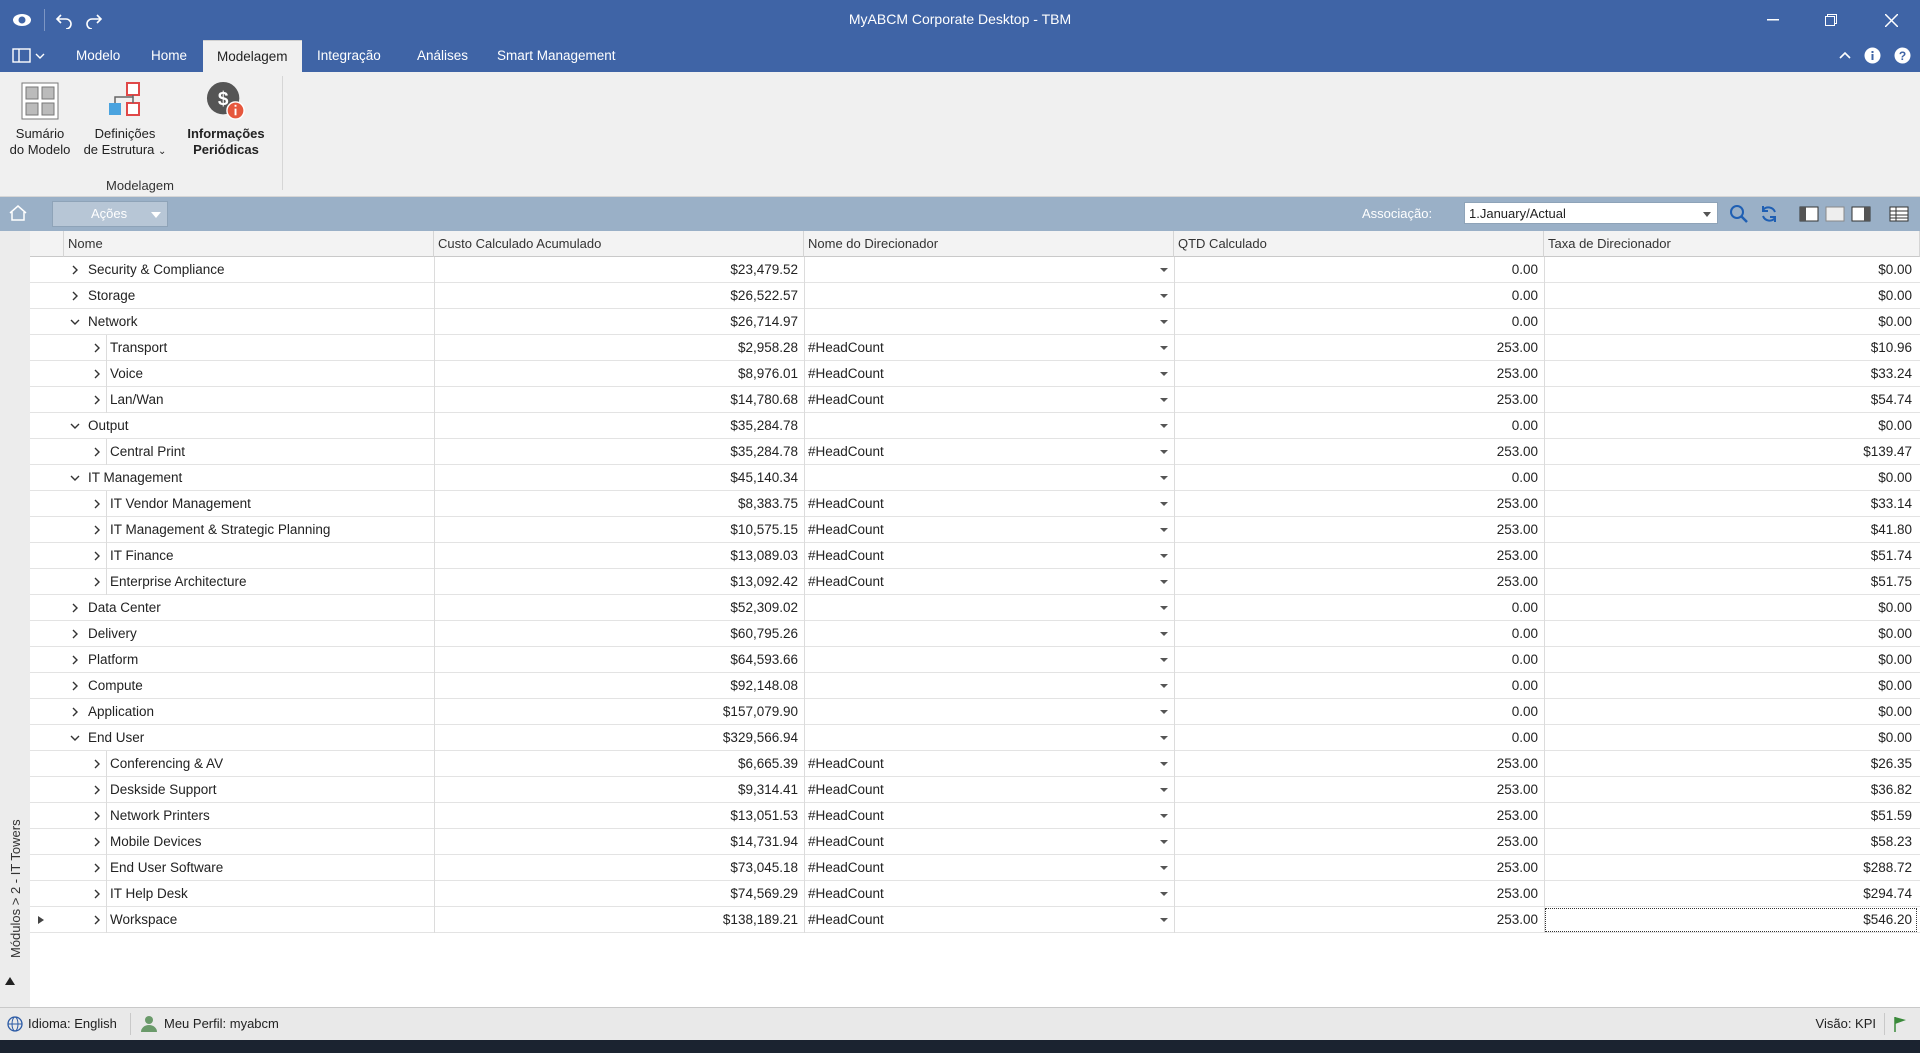  I want to click on table-row: Lan/Wan $14,780.68 #HeadCount 253.00 $54.74, so click(975, 400).